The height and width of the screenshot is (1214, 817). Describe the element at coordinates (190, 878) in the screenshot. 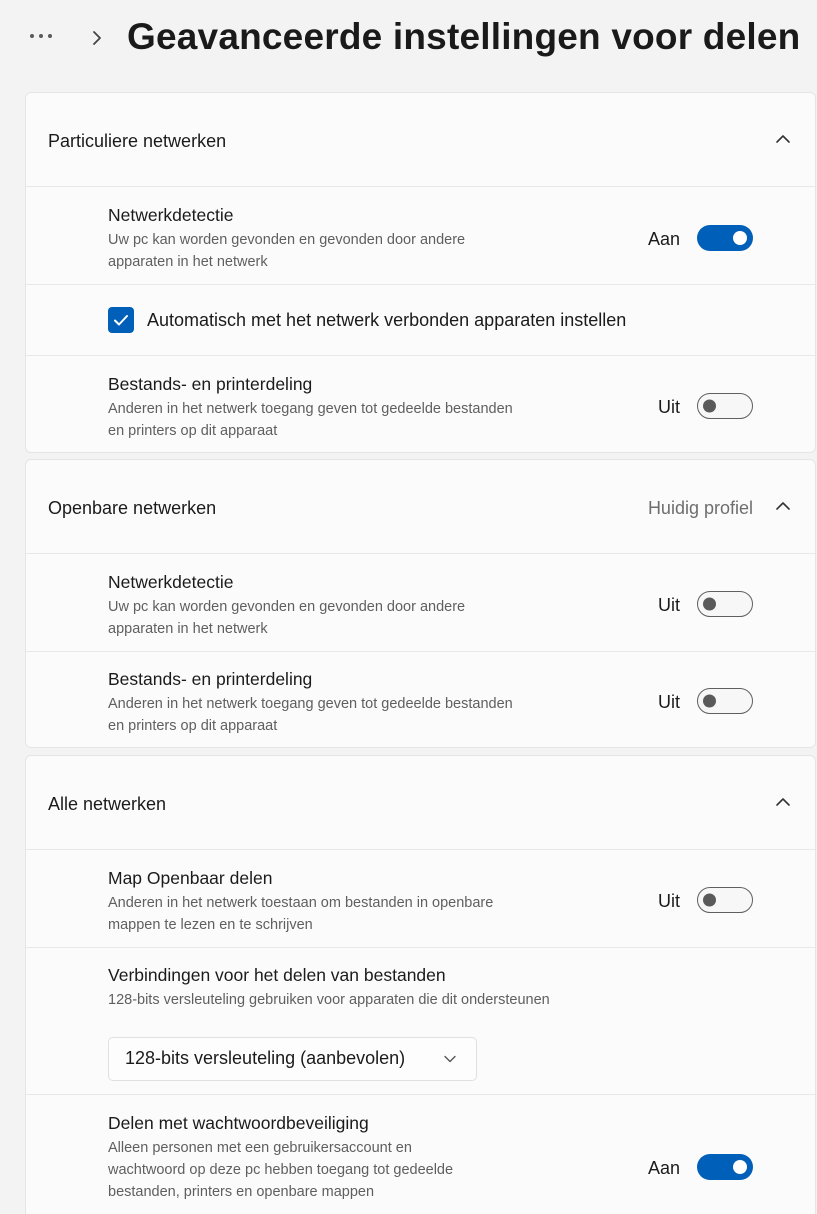

I see `setting-title: Map Openbaar delen` at that location.